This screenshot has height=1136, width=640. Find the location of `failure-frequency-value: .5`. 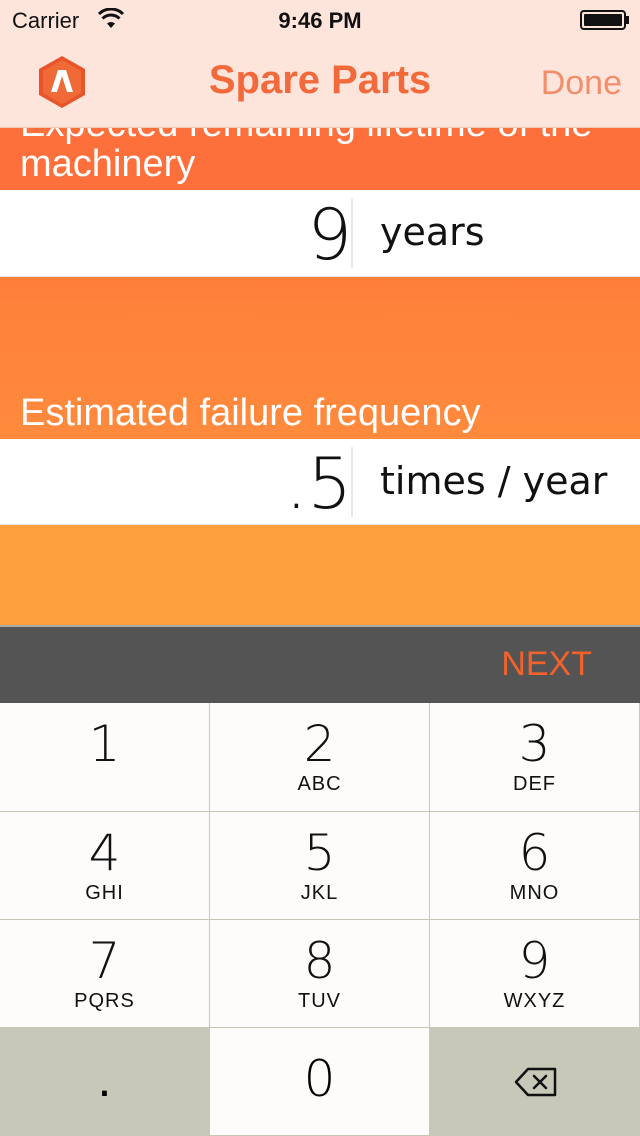

failure-frequency-value: .5 is located at coordinates (318, 484).